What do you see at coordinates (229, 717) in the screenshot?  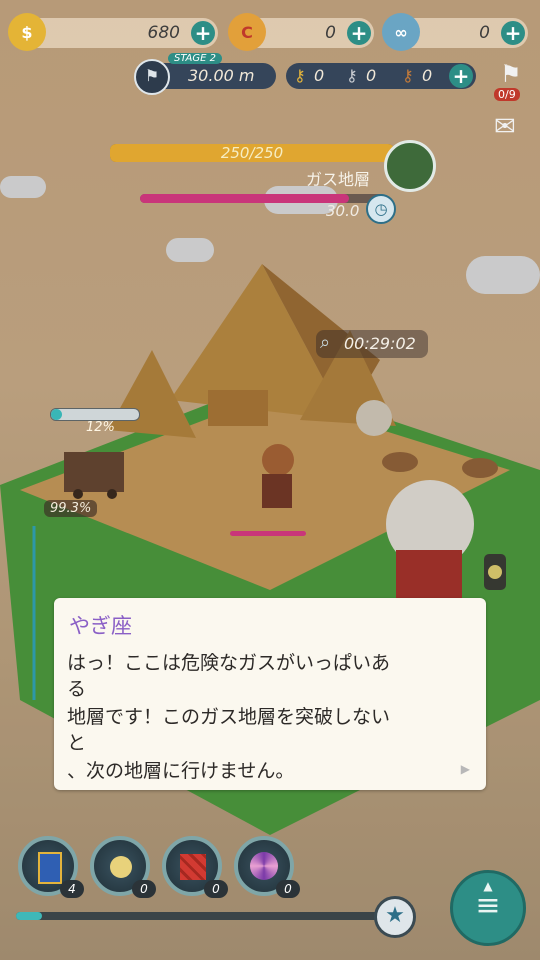 I see `dialog-line: 地層です！このガス地層を突破しない` at bounding box center [229, 717].